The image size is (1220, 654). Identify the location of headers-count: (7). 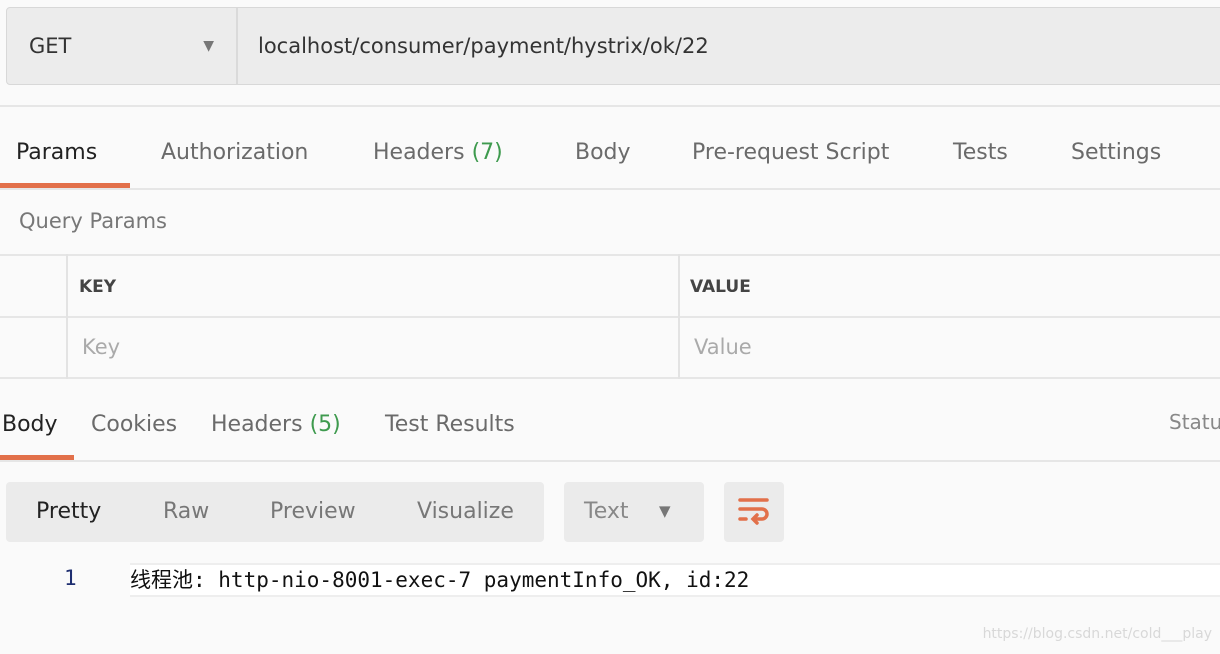
(487, 152).